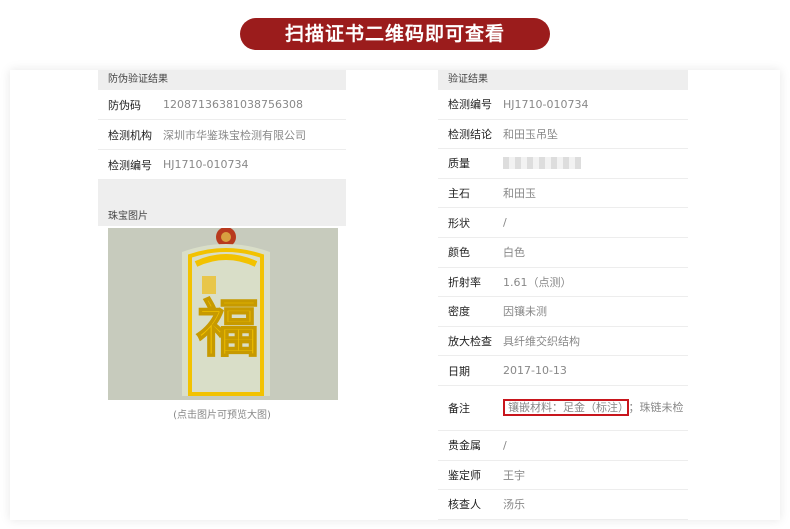 The image size is (790, 529). I want to click on institution-label: 检测机构, so click(130, 135).